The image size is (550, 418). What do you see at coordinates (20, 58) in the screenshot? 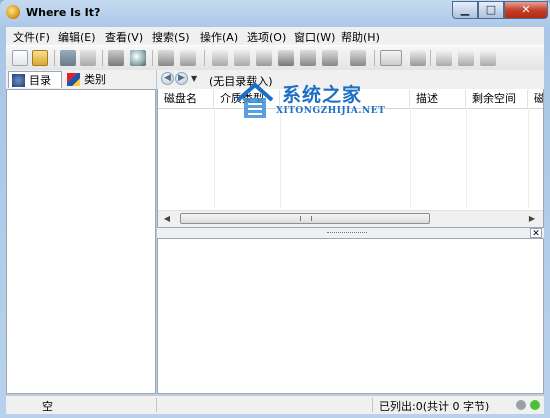
I see `new-file-icon` at bounding box center [20, 58].